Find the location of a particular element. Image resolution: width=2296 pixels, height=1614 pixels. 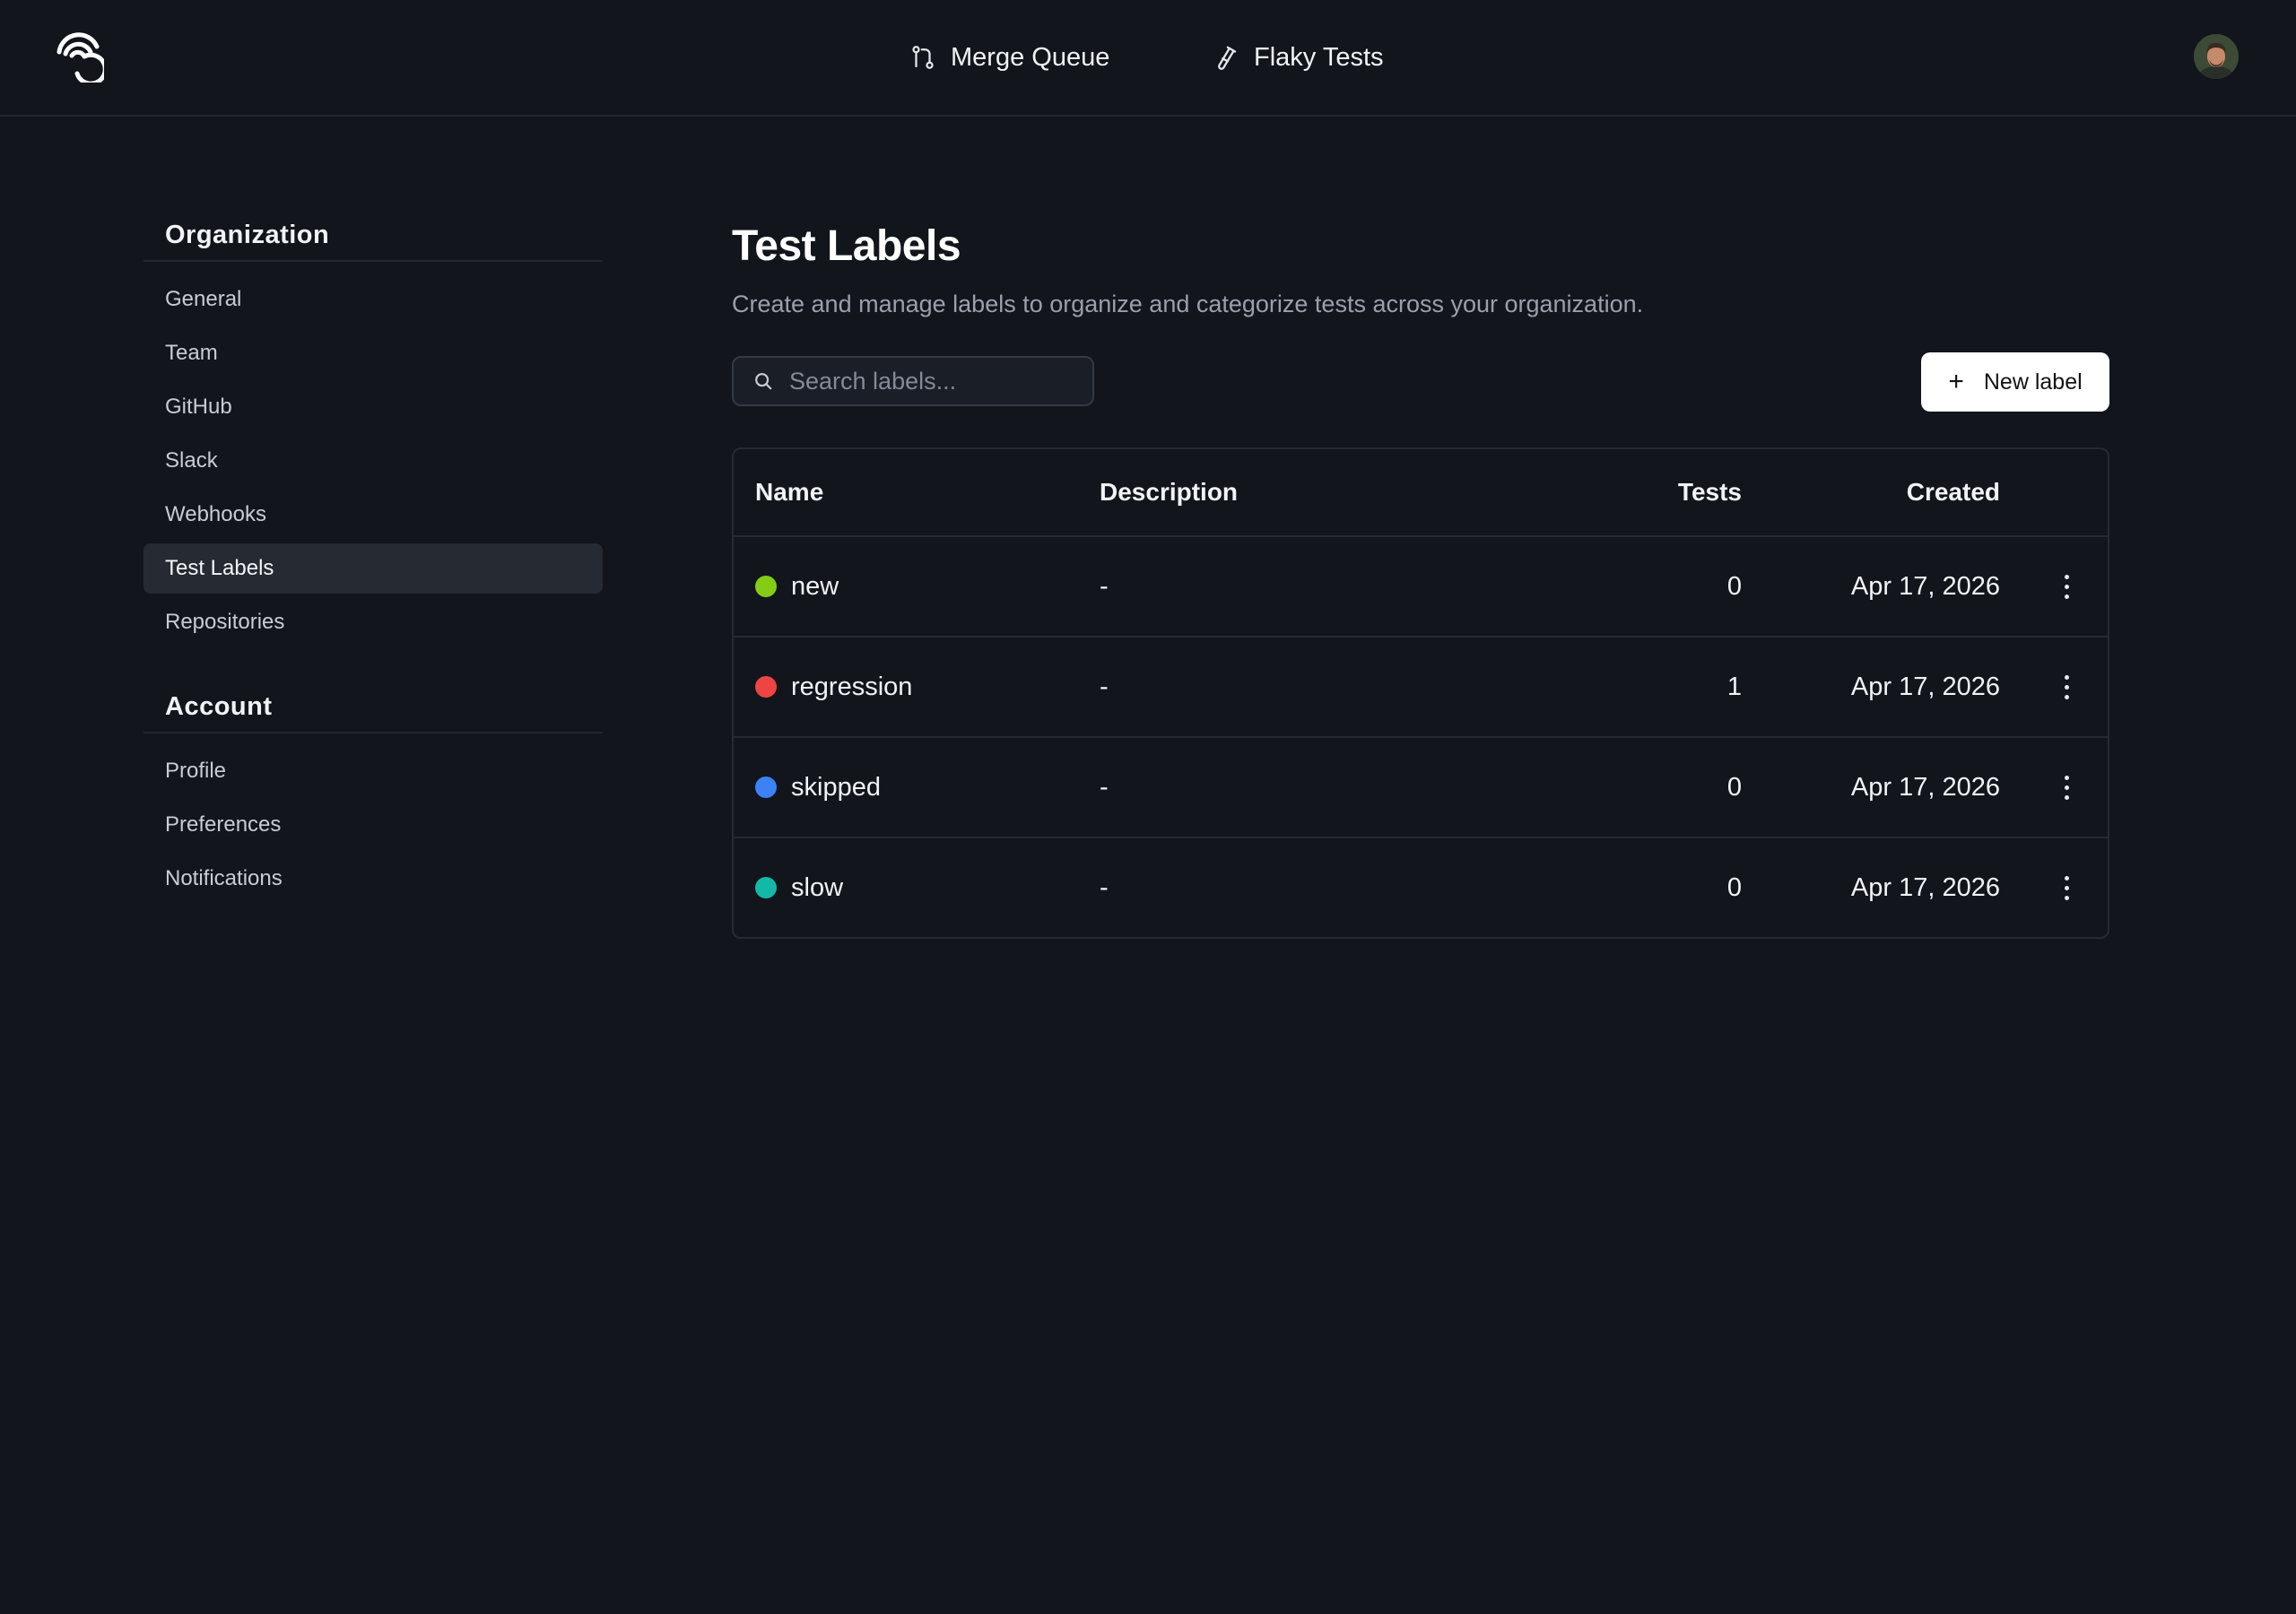

sidebar-item-webhooks: Webhooks is located at coordinates (373, 515).